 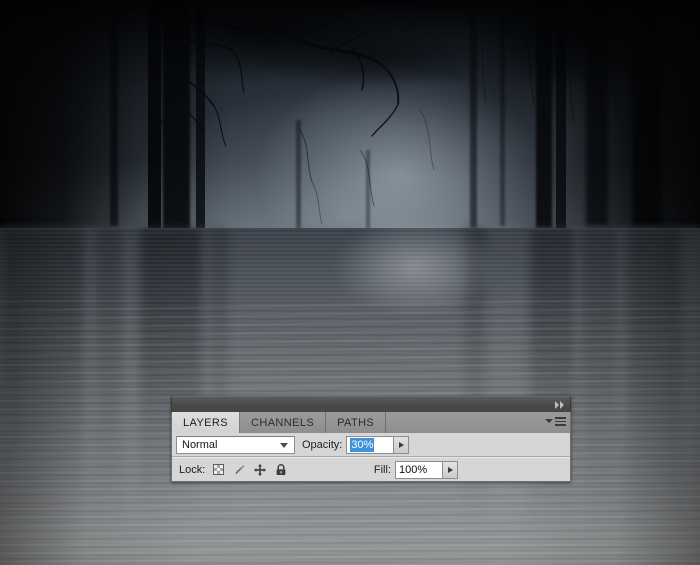 What do you see at coordinates (466, 469) in the screenshot?
I see `fill-group: Fill: 100%` at bounding box center [466, 469].